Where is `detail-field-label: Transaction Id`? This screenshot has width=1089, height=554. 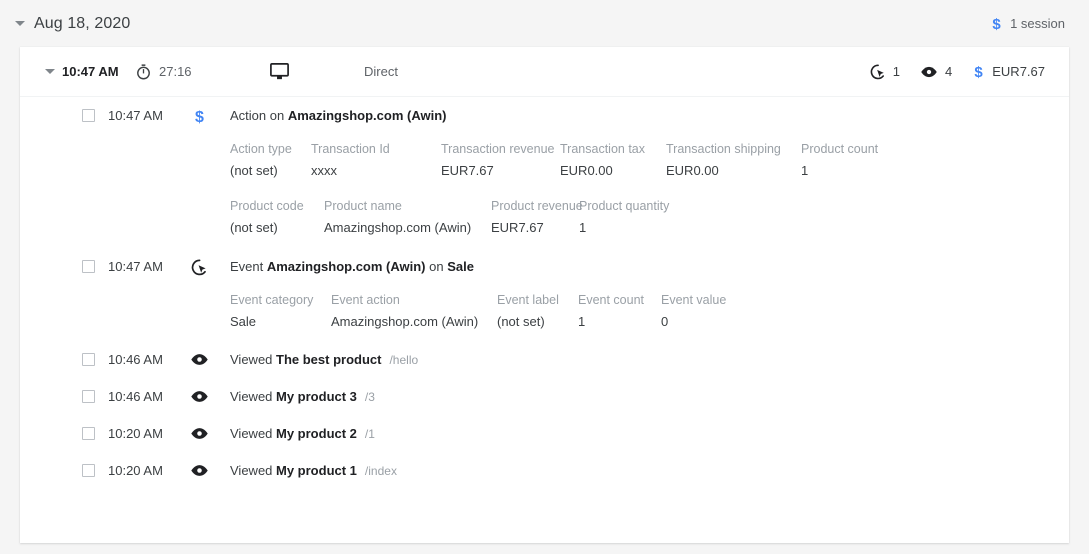
detail-field-label: Transaction Id is located at coordinates (350, 149).